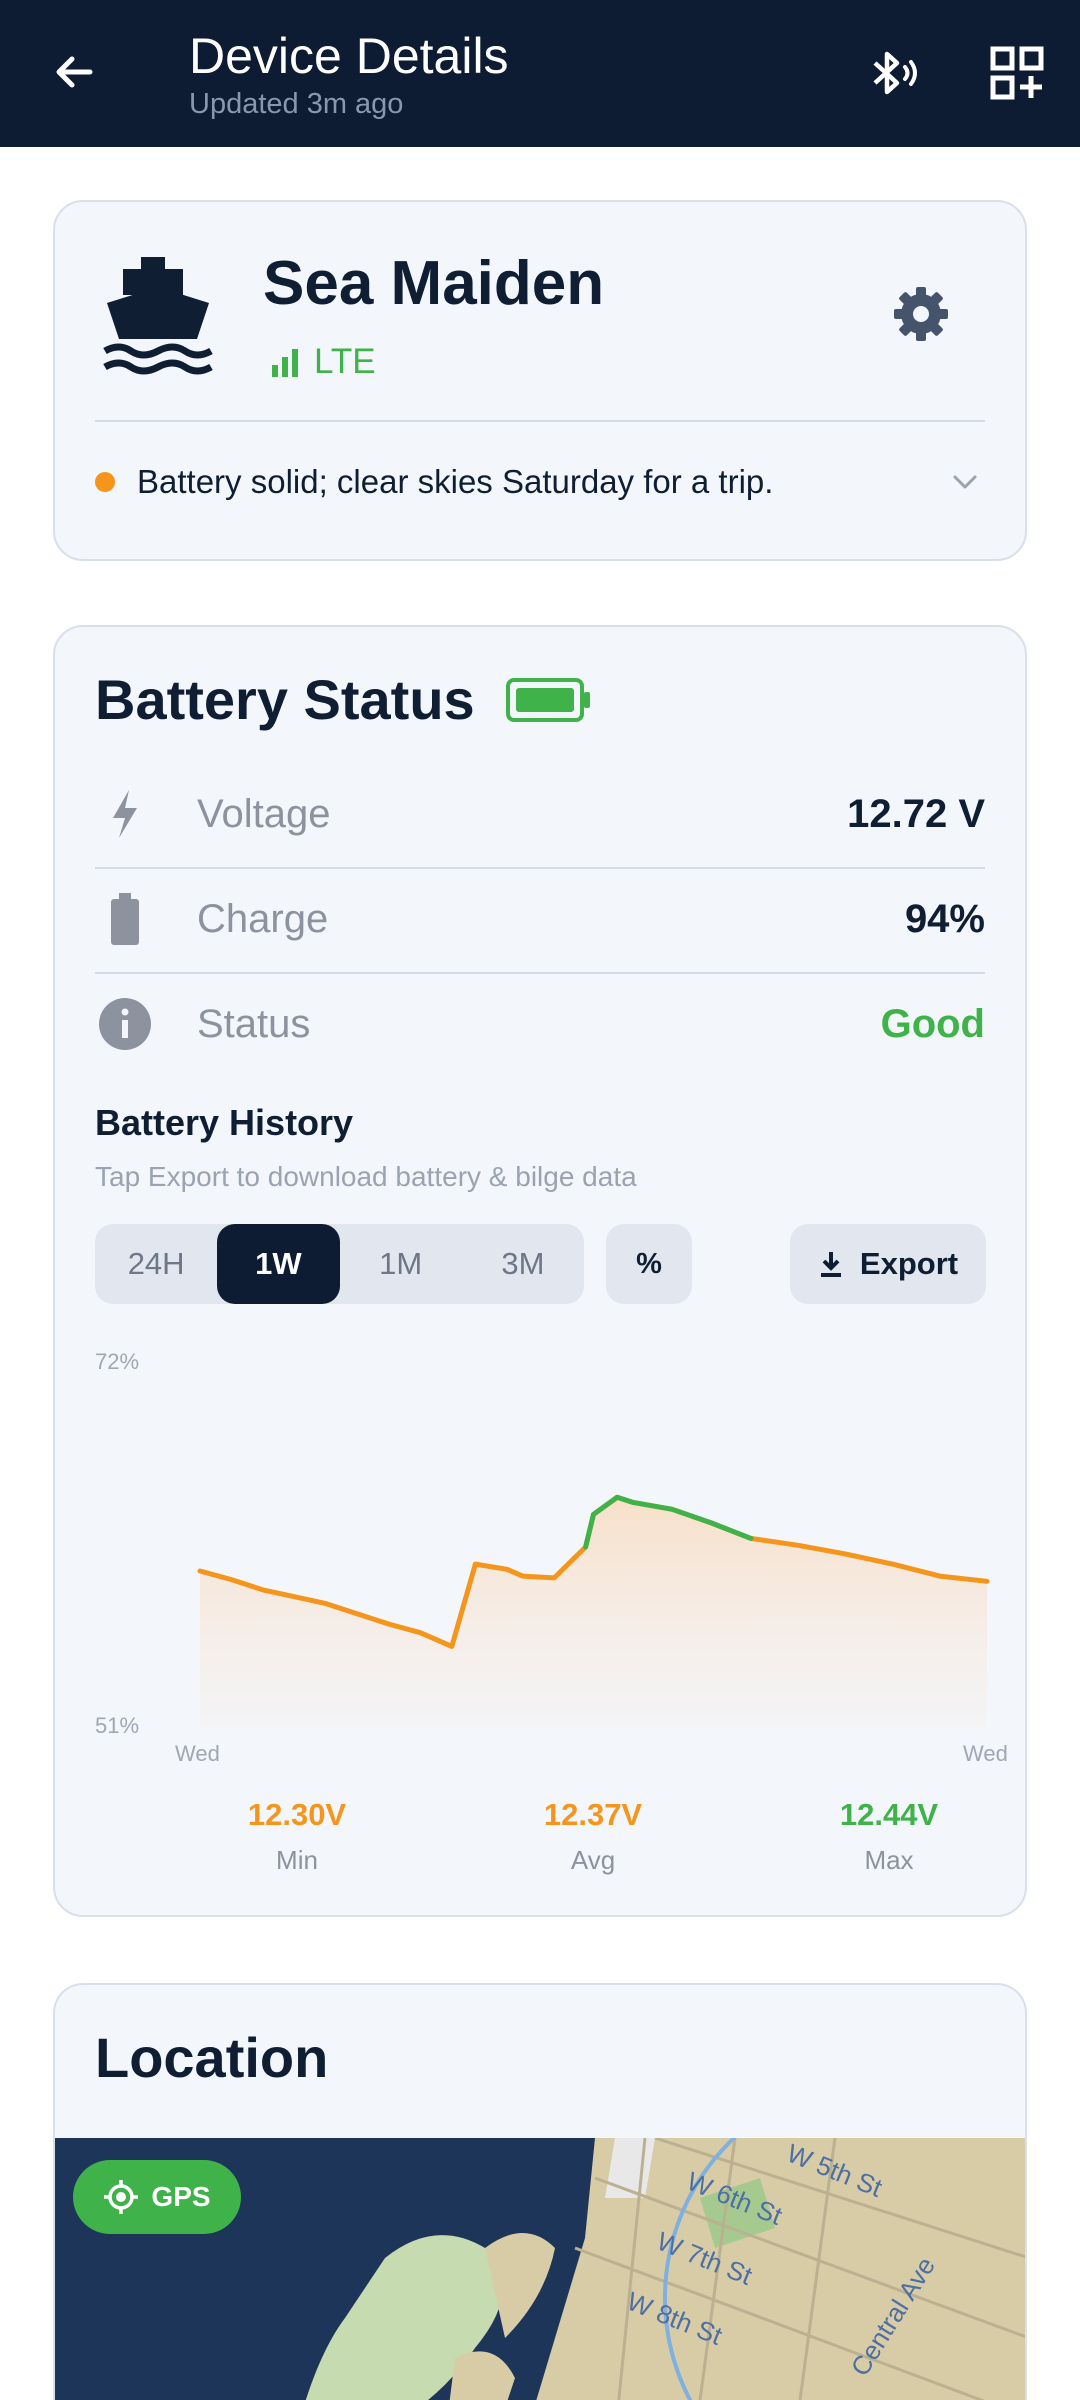  Describe the element at coordinates (909, 1263) in the screenshot. I see `export-label: Export` at that location.